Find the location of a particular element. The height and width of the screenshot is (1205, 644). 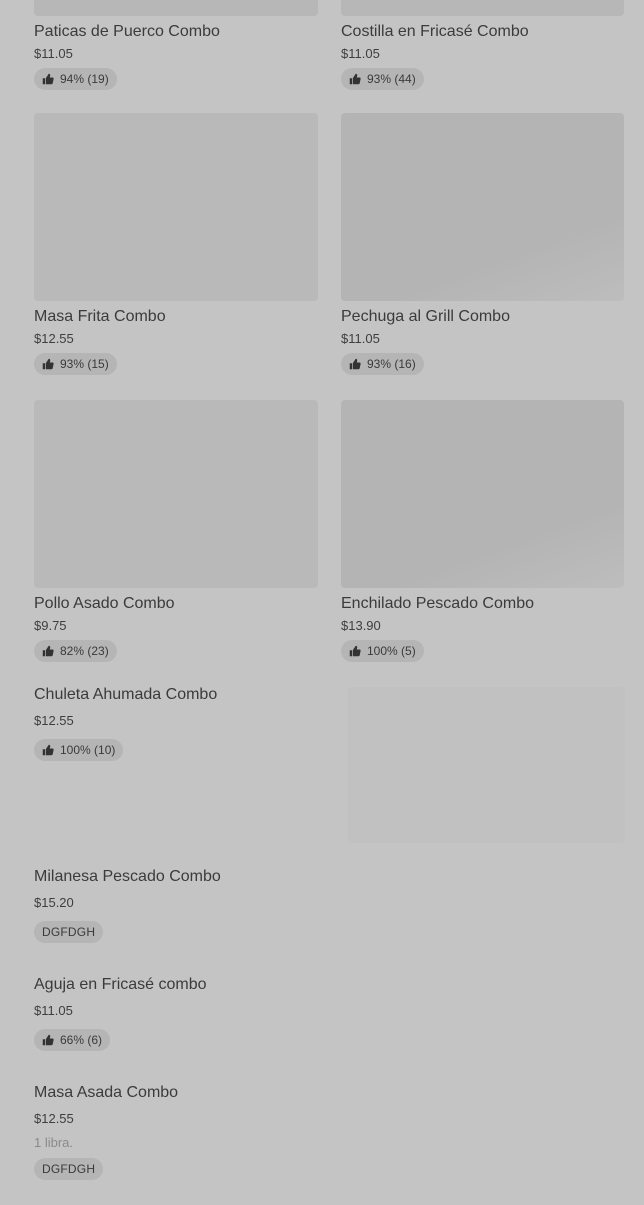

rating-text: 93% (16) is located at coordinates (391, 364).